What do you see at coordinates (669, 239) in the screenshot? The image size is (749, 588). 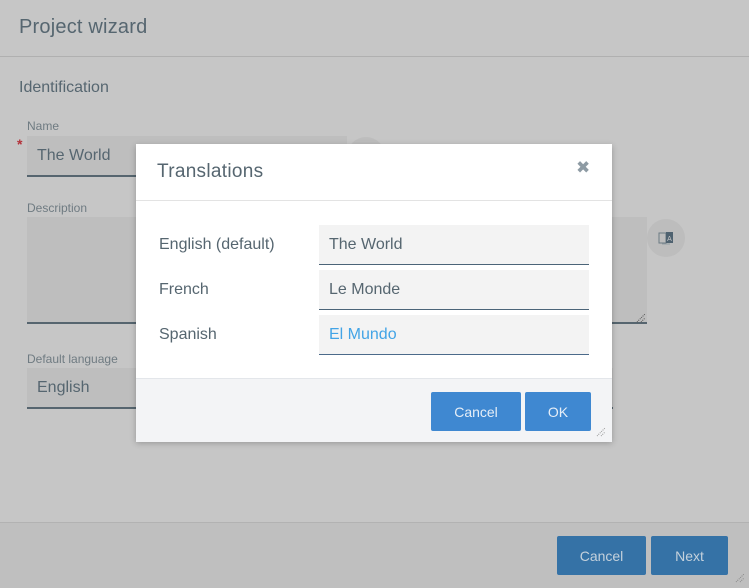 I see `svg-text: A` at bounding box center [669, 239].